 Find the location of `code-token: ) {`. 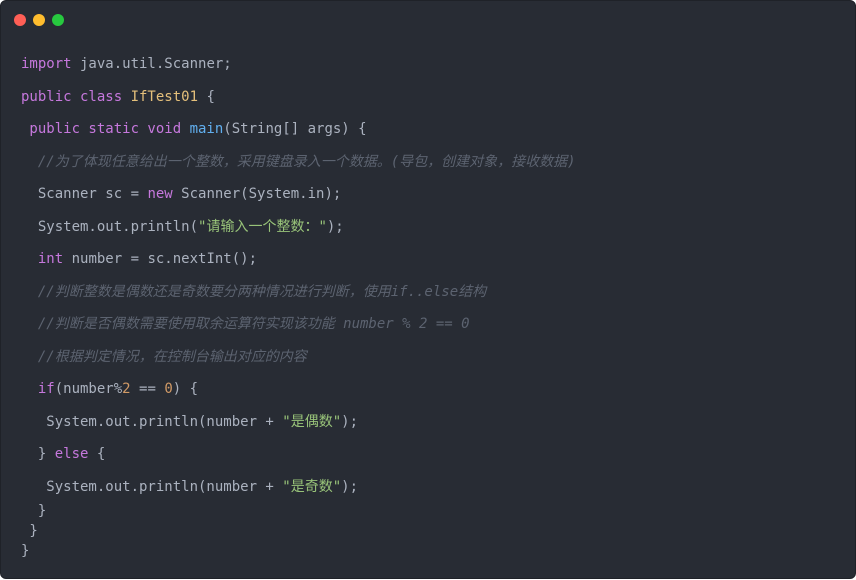

code-token: ) { is located at coordinates (185, 389).